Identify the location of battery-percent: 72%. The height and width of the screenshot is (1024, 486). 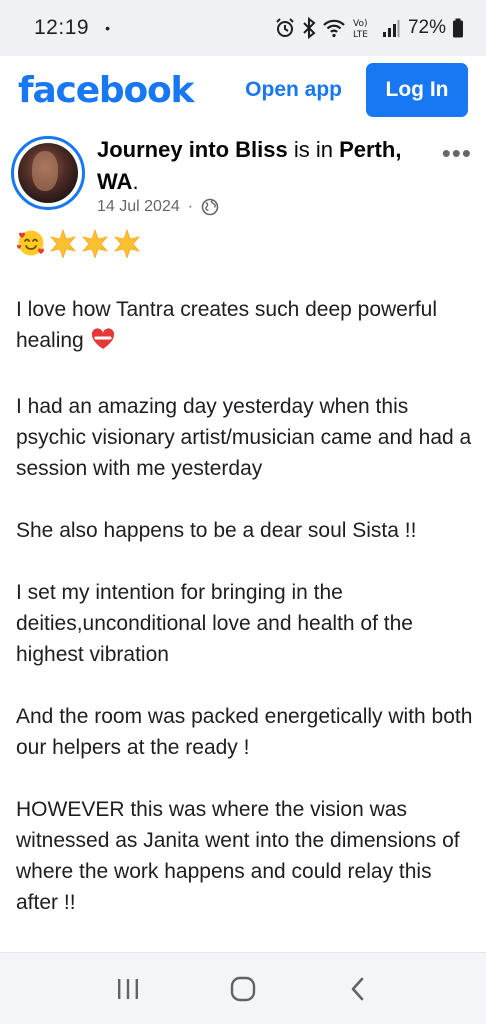
(426, 27).